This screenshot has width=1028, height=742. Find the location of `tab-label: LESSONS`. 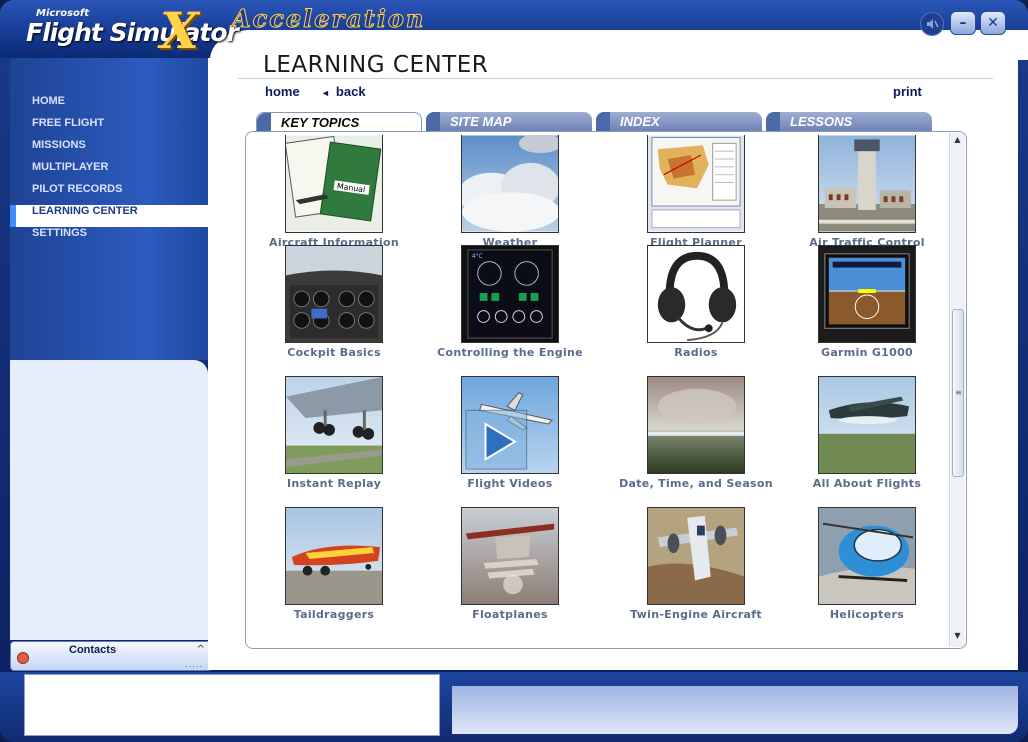

tab-label: LESSONS is located at coordinates (821, 121).